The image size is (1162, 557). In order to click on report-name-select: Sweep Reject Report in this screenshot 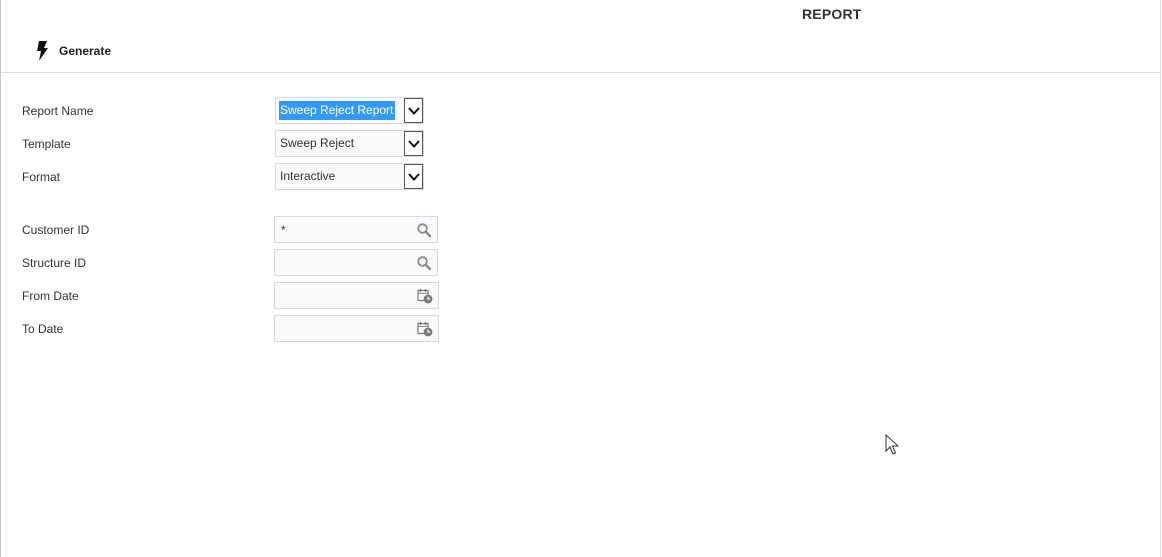, I will do `click(349, 110)`.